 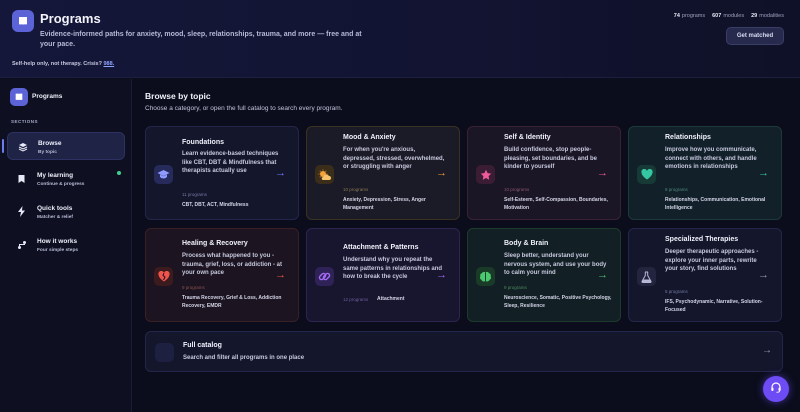 I want to click on lightning-icon, so click(x=21, y=211).